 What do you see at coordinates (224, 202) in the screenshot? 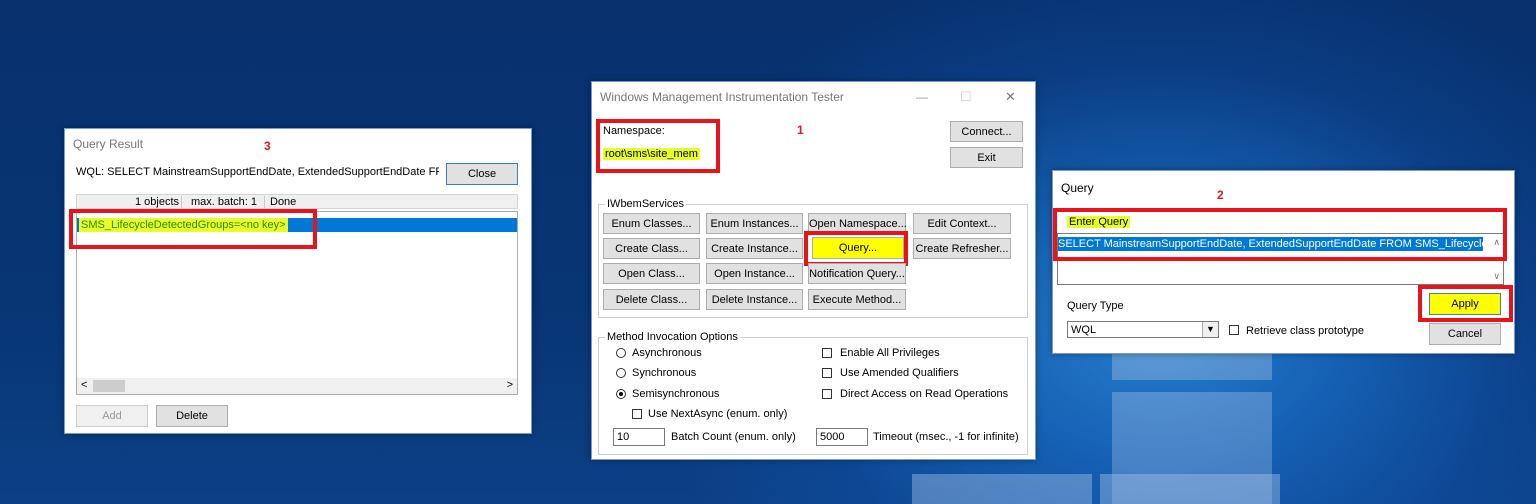
I see `status-batch: max. batch: 1` at bounding box center [224, 202].